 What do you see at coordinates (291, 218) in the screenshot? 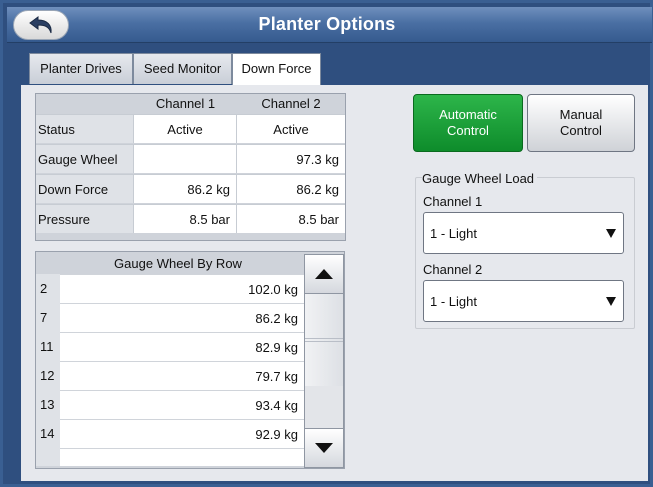
I see `pressure-channel-2: 8.5 bar` at bounding box center [291, 218].